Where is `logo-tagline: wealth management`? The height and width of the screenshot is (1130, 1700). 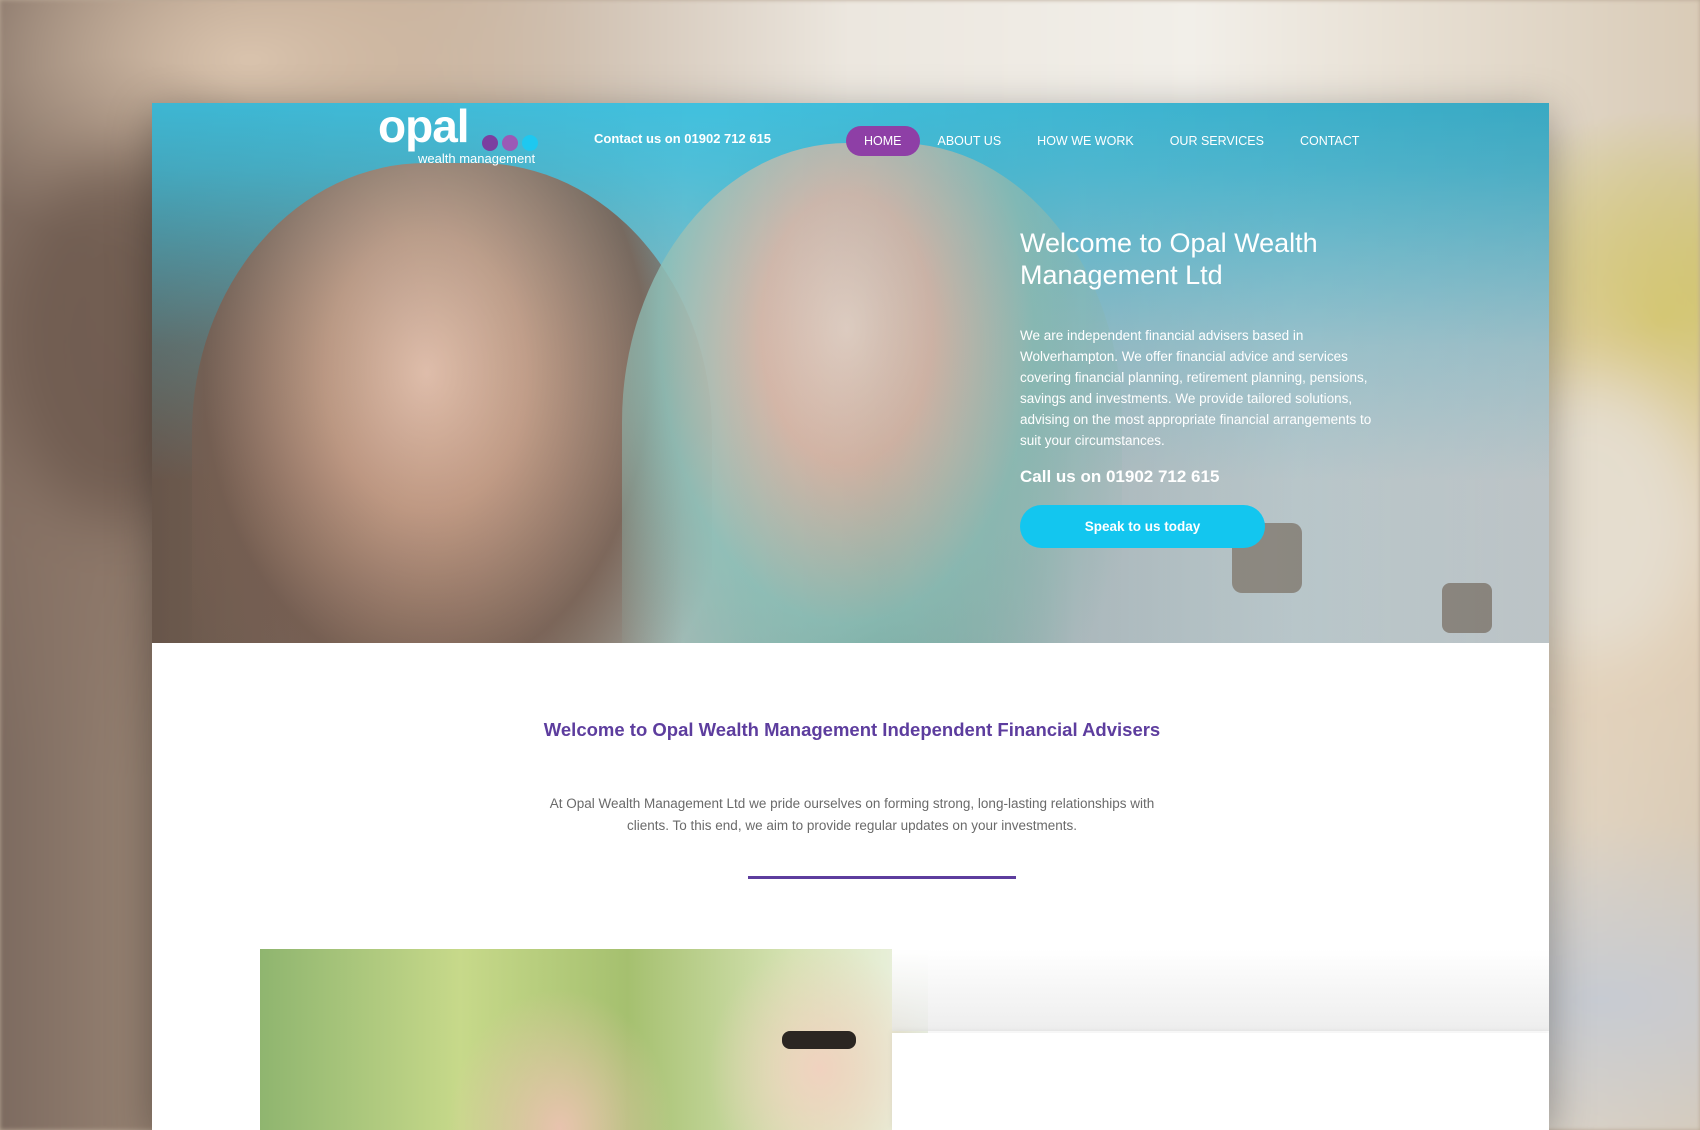 logo-tagline: wealth management is located at coordinates (477, 158).